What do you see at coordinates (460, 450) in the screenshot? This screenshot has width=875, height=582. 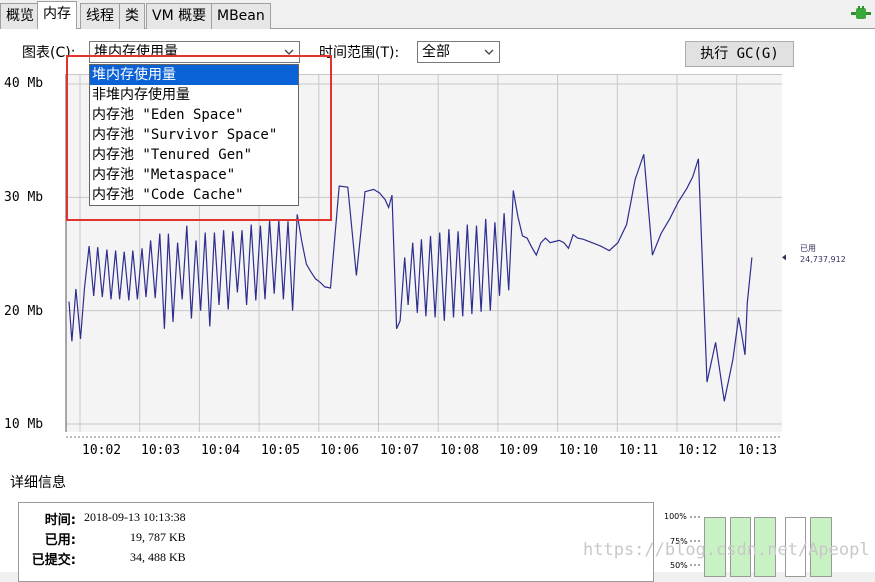 I see `x-tick-label: 10:08` at bounding box center [460, 450].